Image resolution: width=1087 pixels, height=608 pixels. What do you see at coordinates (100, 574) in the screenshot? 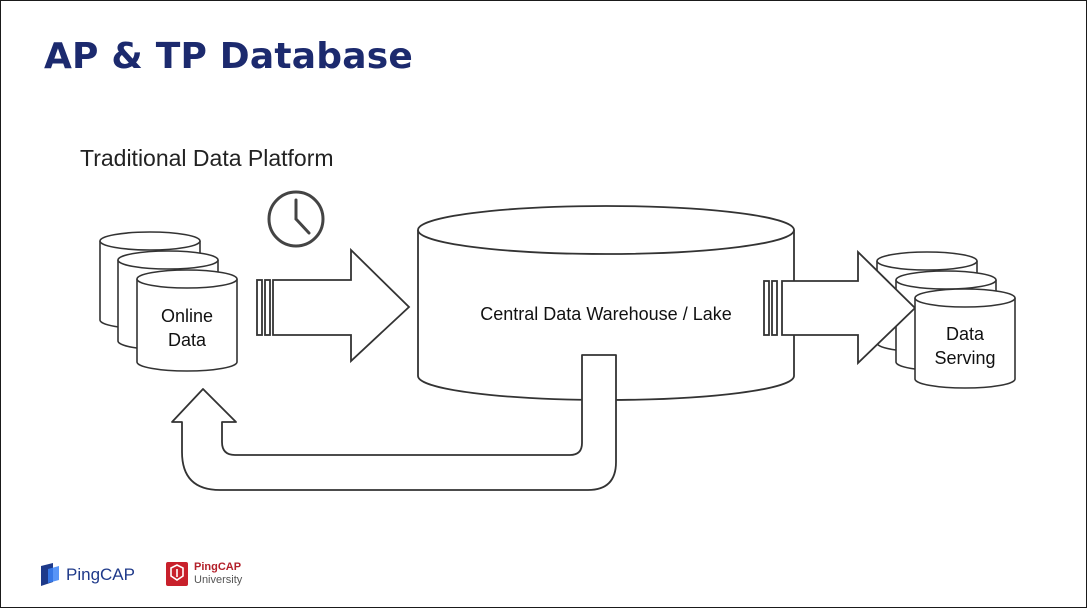
I see `pingcap-brand-text: PingCAP` at bounding box center [100, 574].